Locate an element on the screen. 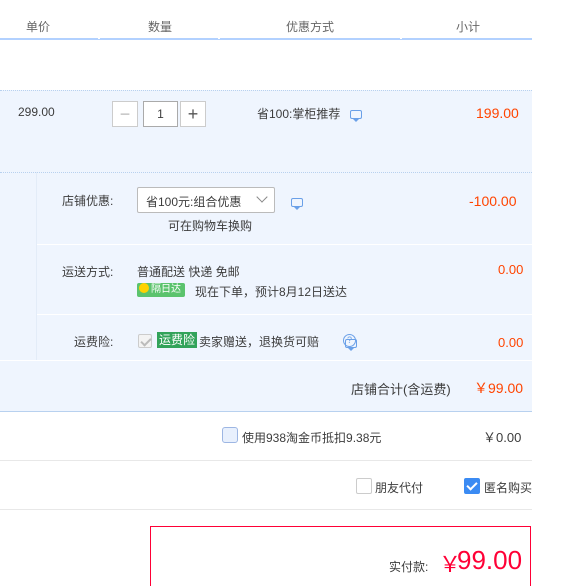  shop-block-divider is located at coordinates (36, 266).